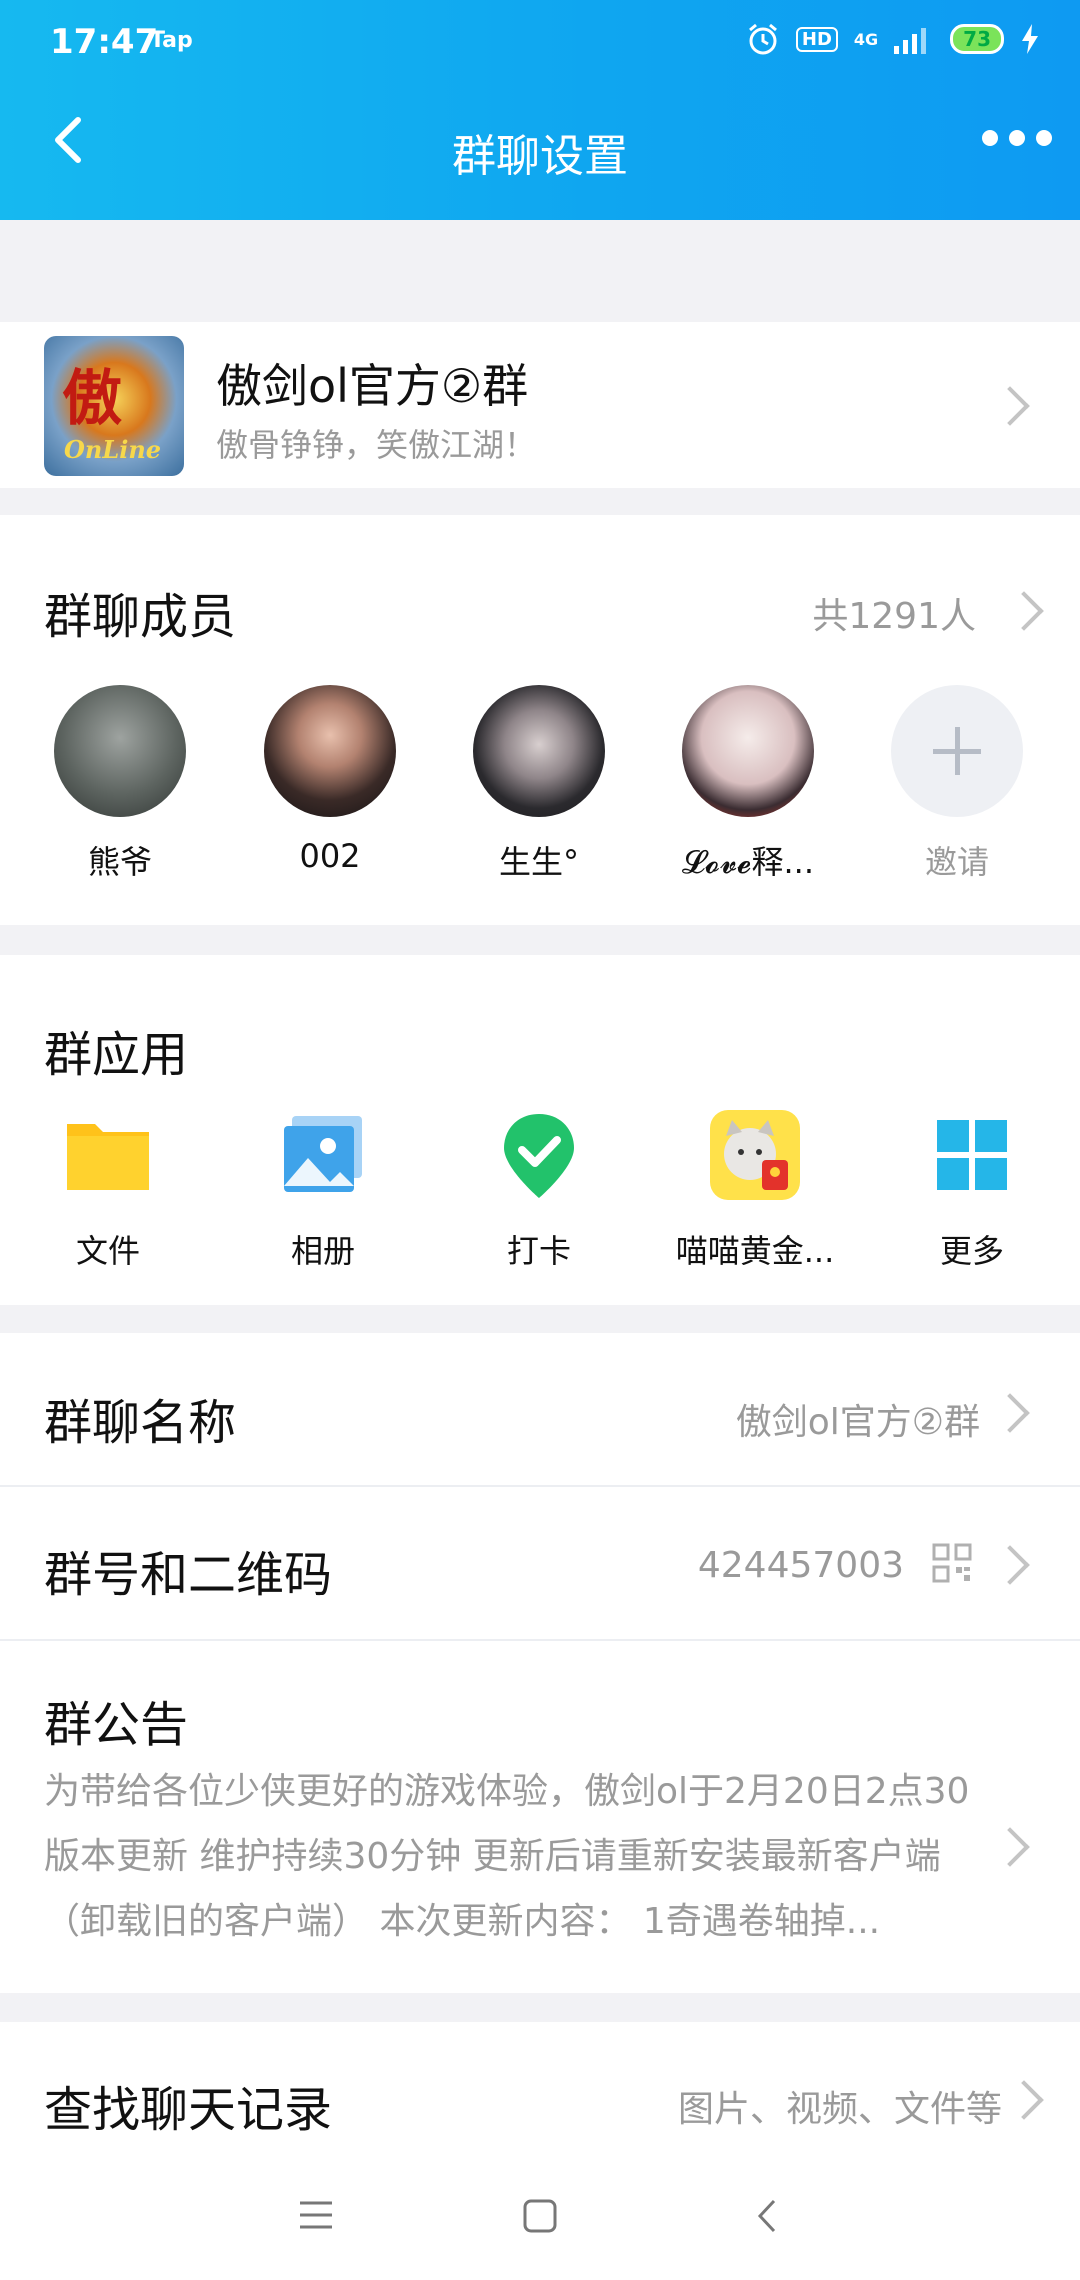 This screenshot has width=1080, height=2280. I want to click on group-name: 傲剑ol官方②群, so click(372, 386).